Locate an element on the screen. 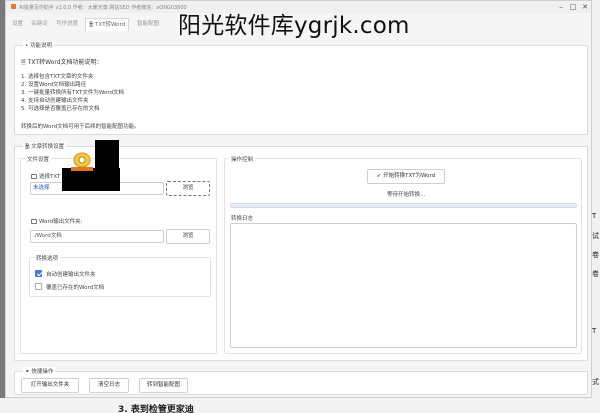  browse-word-output-button: 浏览 is located at coordinates (188, 236).